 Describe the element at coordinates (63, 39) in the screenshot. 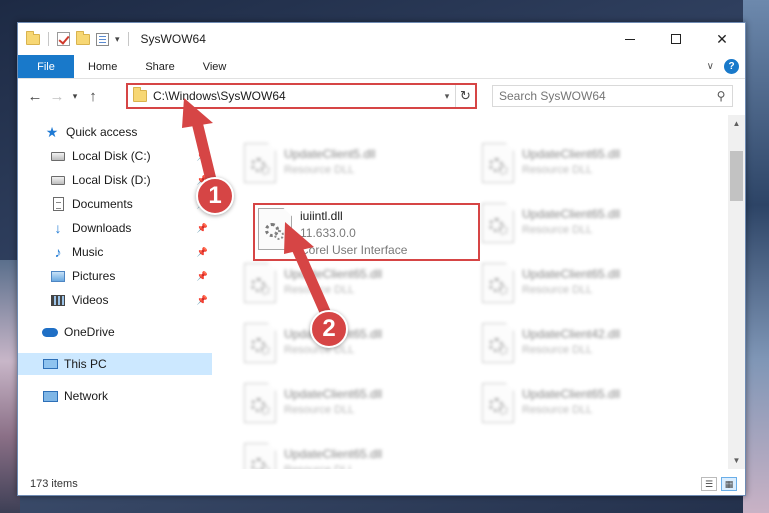

I see `properties-check-icon` at that location.